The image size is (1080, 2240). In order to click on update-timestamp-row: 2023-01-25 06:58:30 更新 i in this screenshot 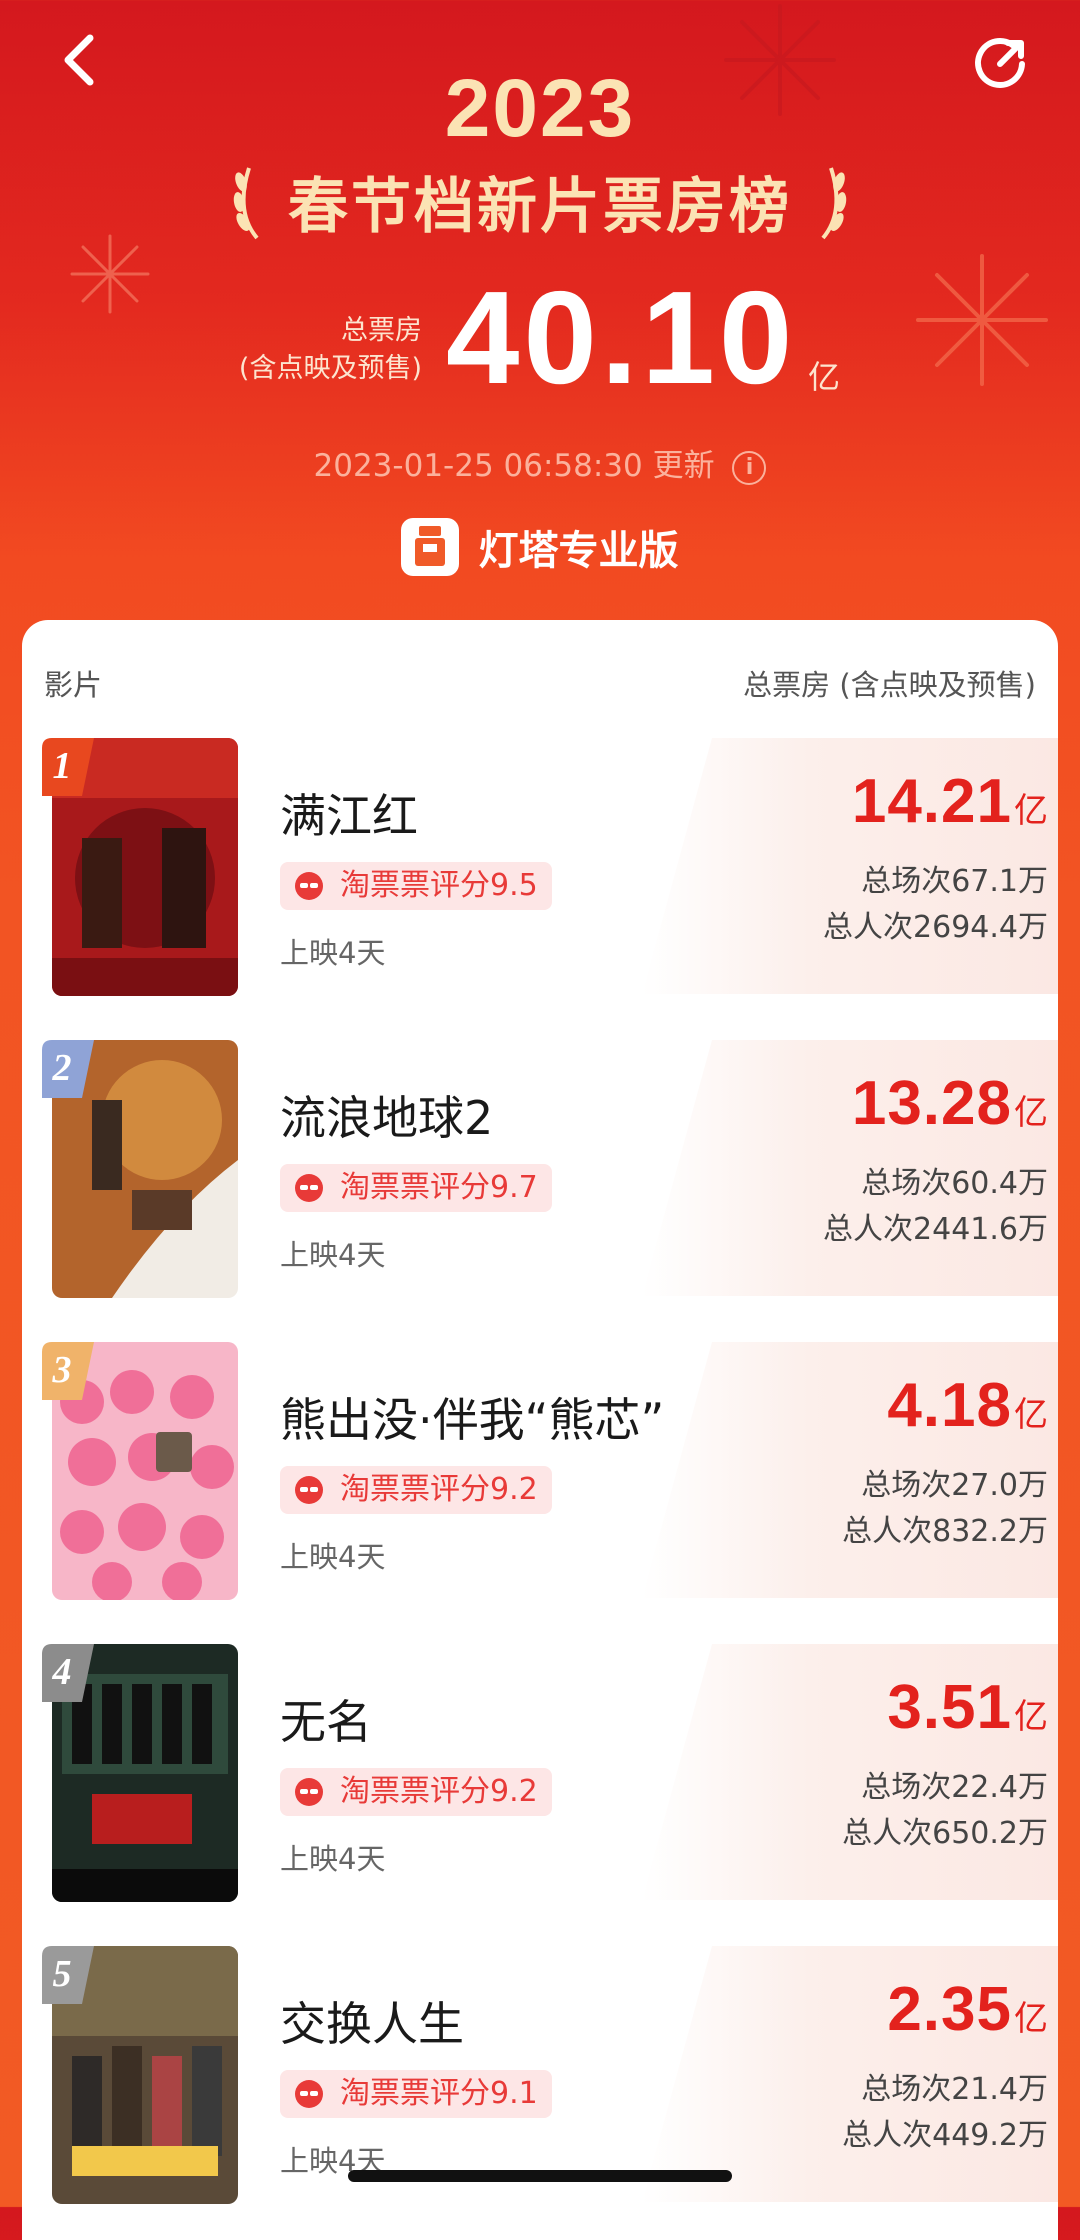, I will do `click(540, 462)`.